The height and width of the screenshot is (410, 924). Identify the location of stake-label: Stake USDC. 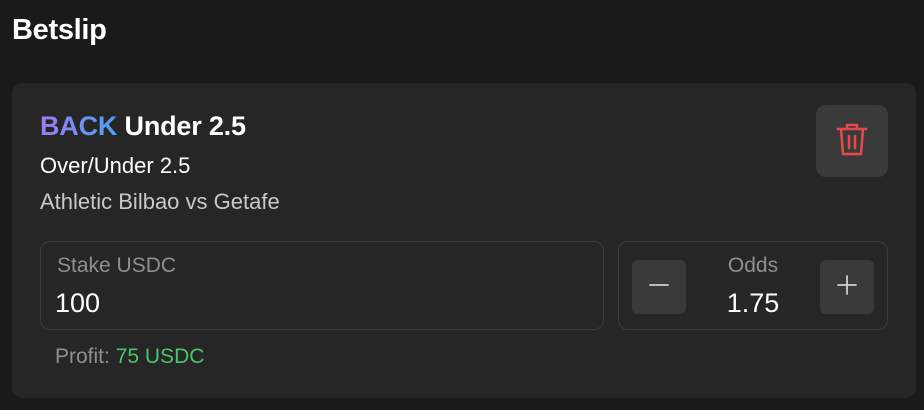
(117, 265).